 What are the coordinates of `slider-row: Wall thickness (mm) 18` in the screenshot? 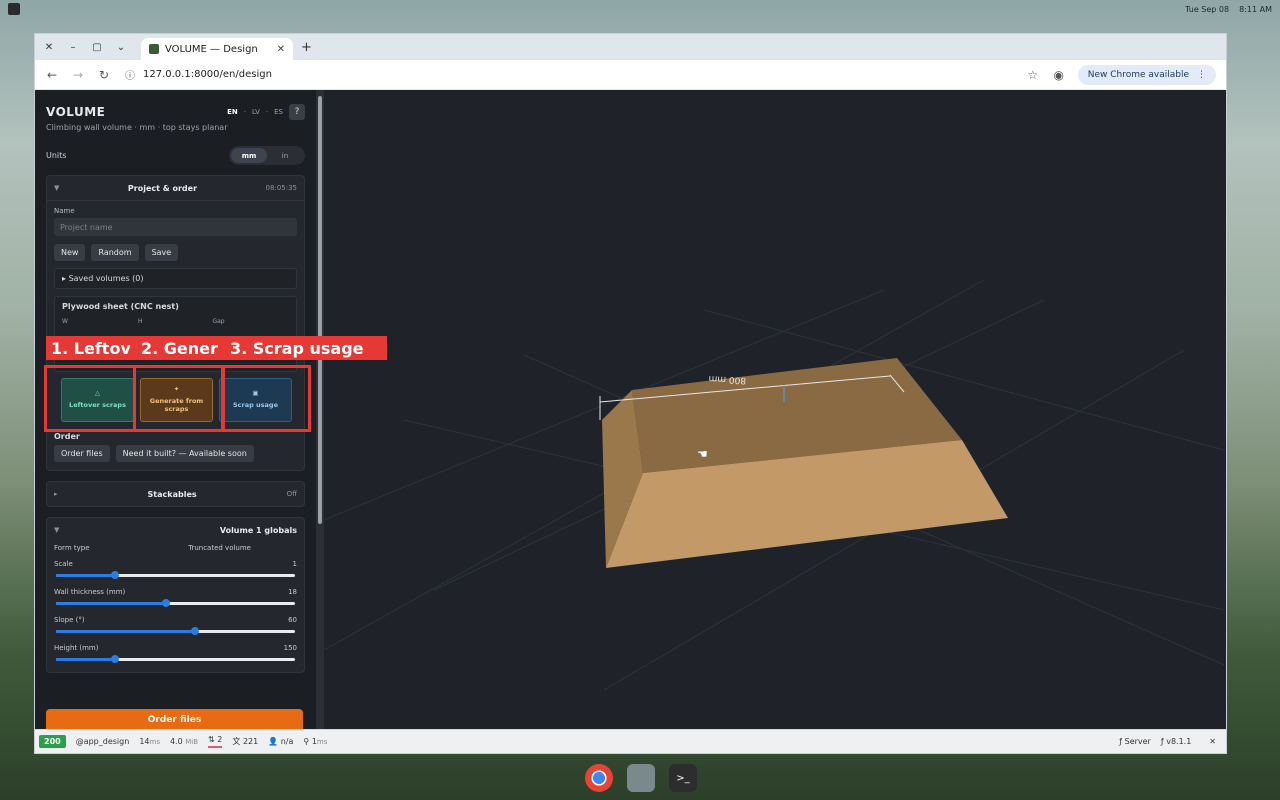 It's located at (175, 592).